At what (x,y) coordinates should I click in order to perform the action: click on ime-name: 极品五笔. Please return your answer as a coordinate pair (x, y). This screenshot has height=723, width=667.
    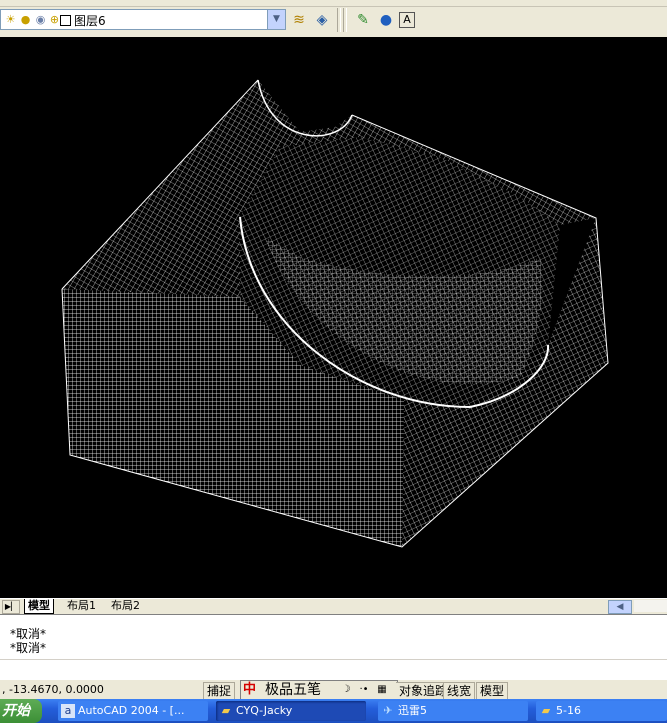
    Looking at the image, I should click on (293, 690).